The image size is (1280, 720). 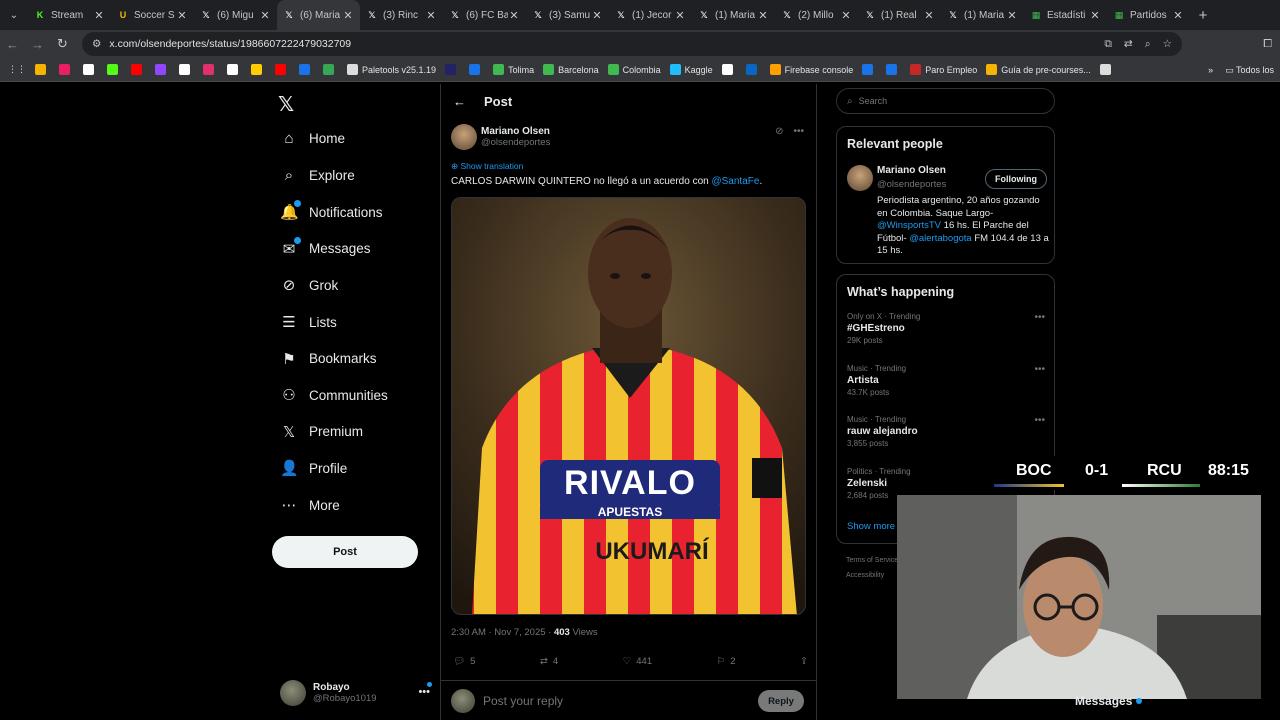 What do you see at coordinates (328, 359) in the screenshot?
I see `nav-item-bookmarks: ⚑ Bookmarks` at bounding box center [328, 359].